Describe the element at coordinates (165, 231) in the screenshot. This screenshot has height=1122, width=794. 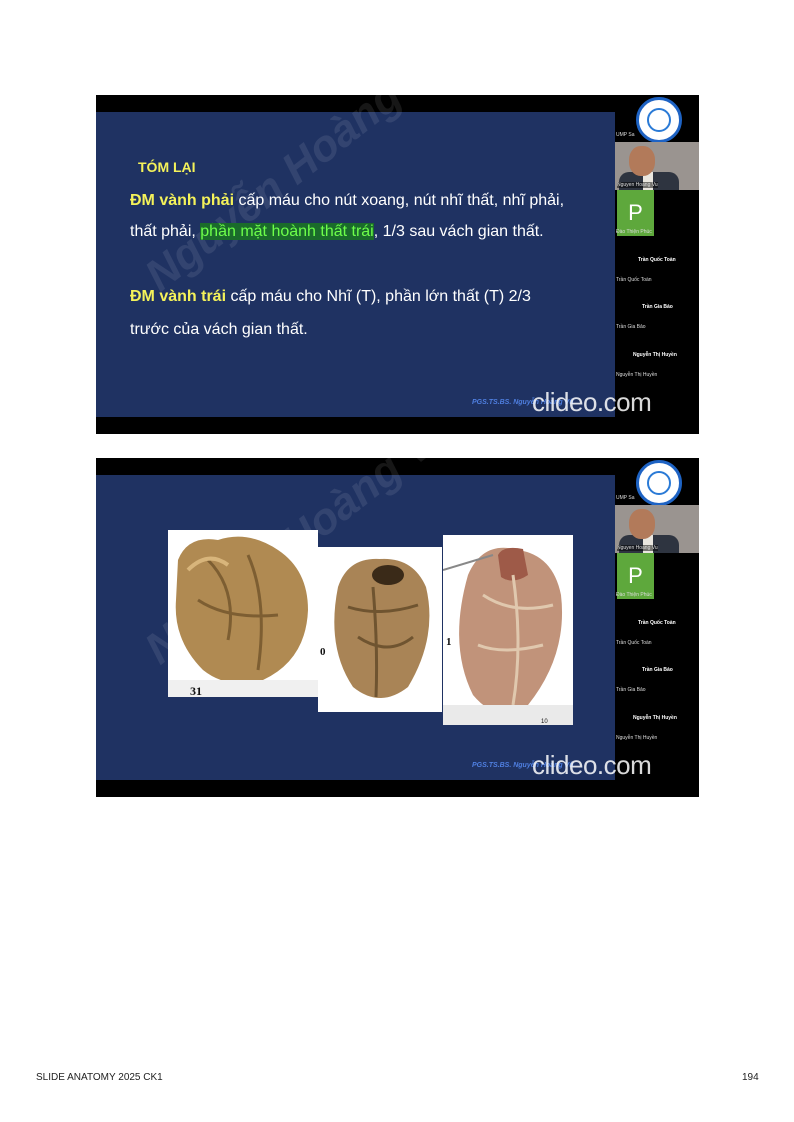
I see `right-coronary-text-2a: thất phải,` at that location.